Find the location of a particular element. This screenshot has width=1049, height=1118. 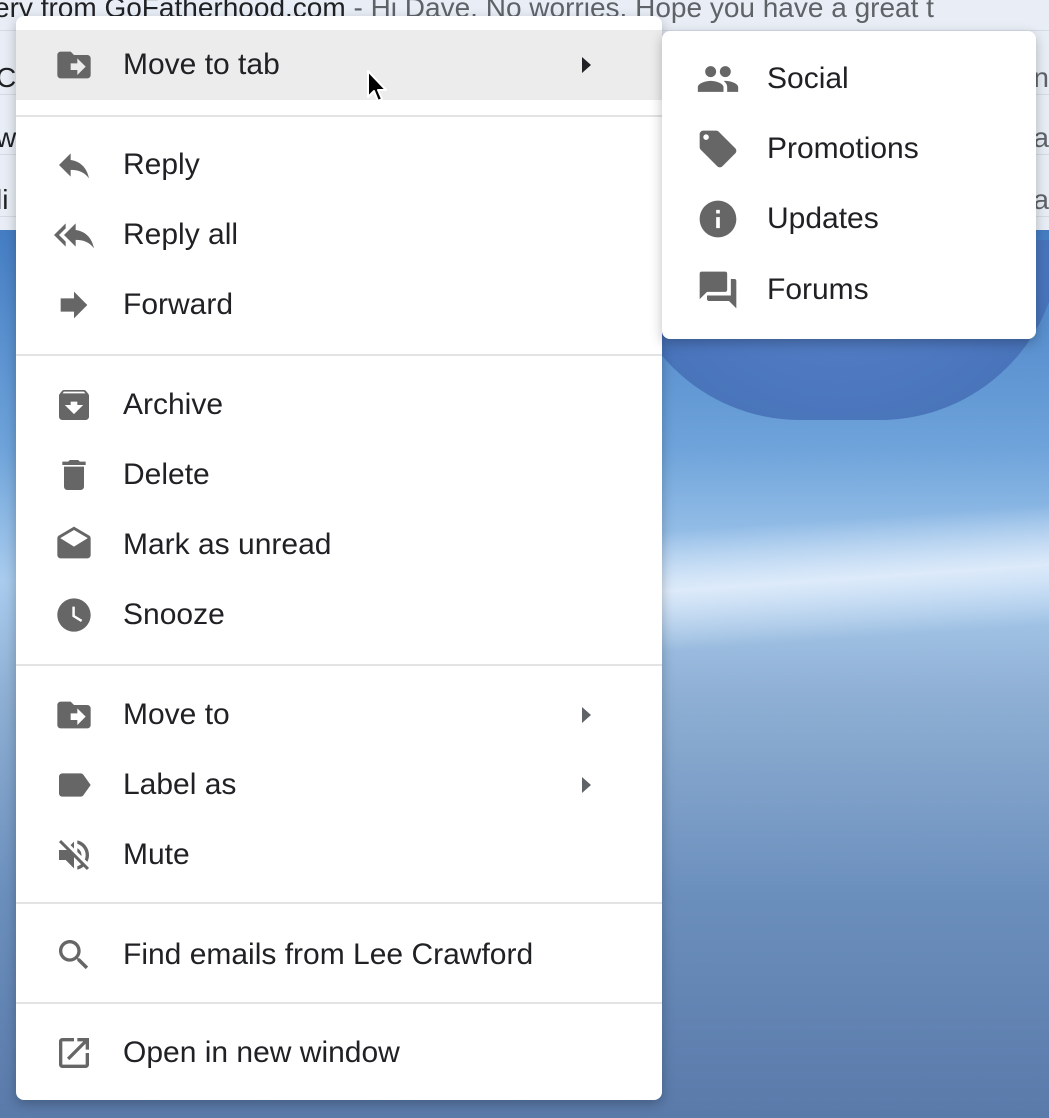

forward-icon is located at coordinates (74, 305).